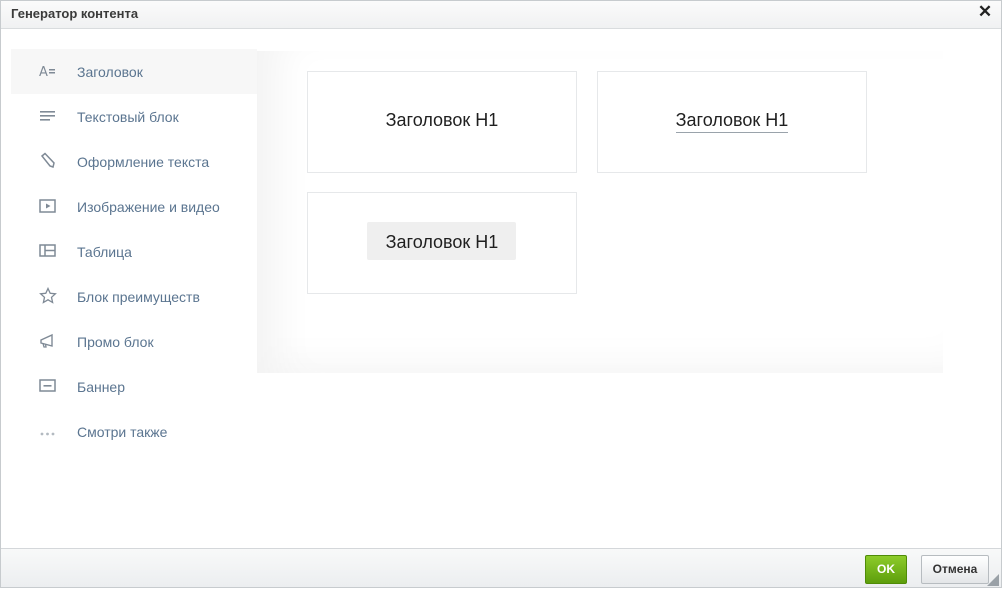 This screenshot has height=591, width=1002. I want to click on cancel-button: Отмена, so click(955, 569).